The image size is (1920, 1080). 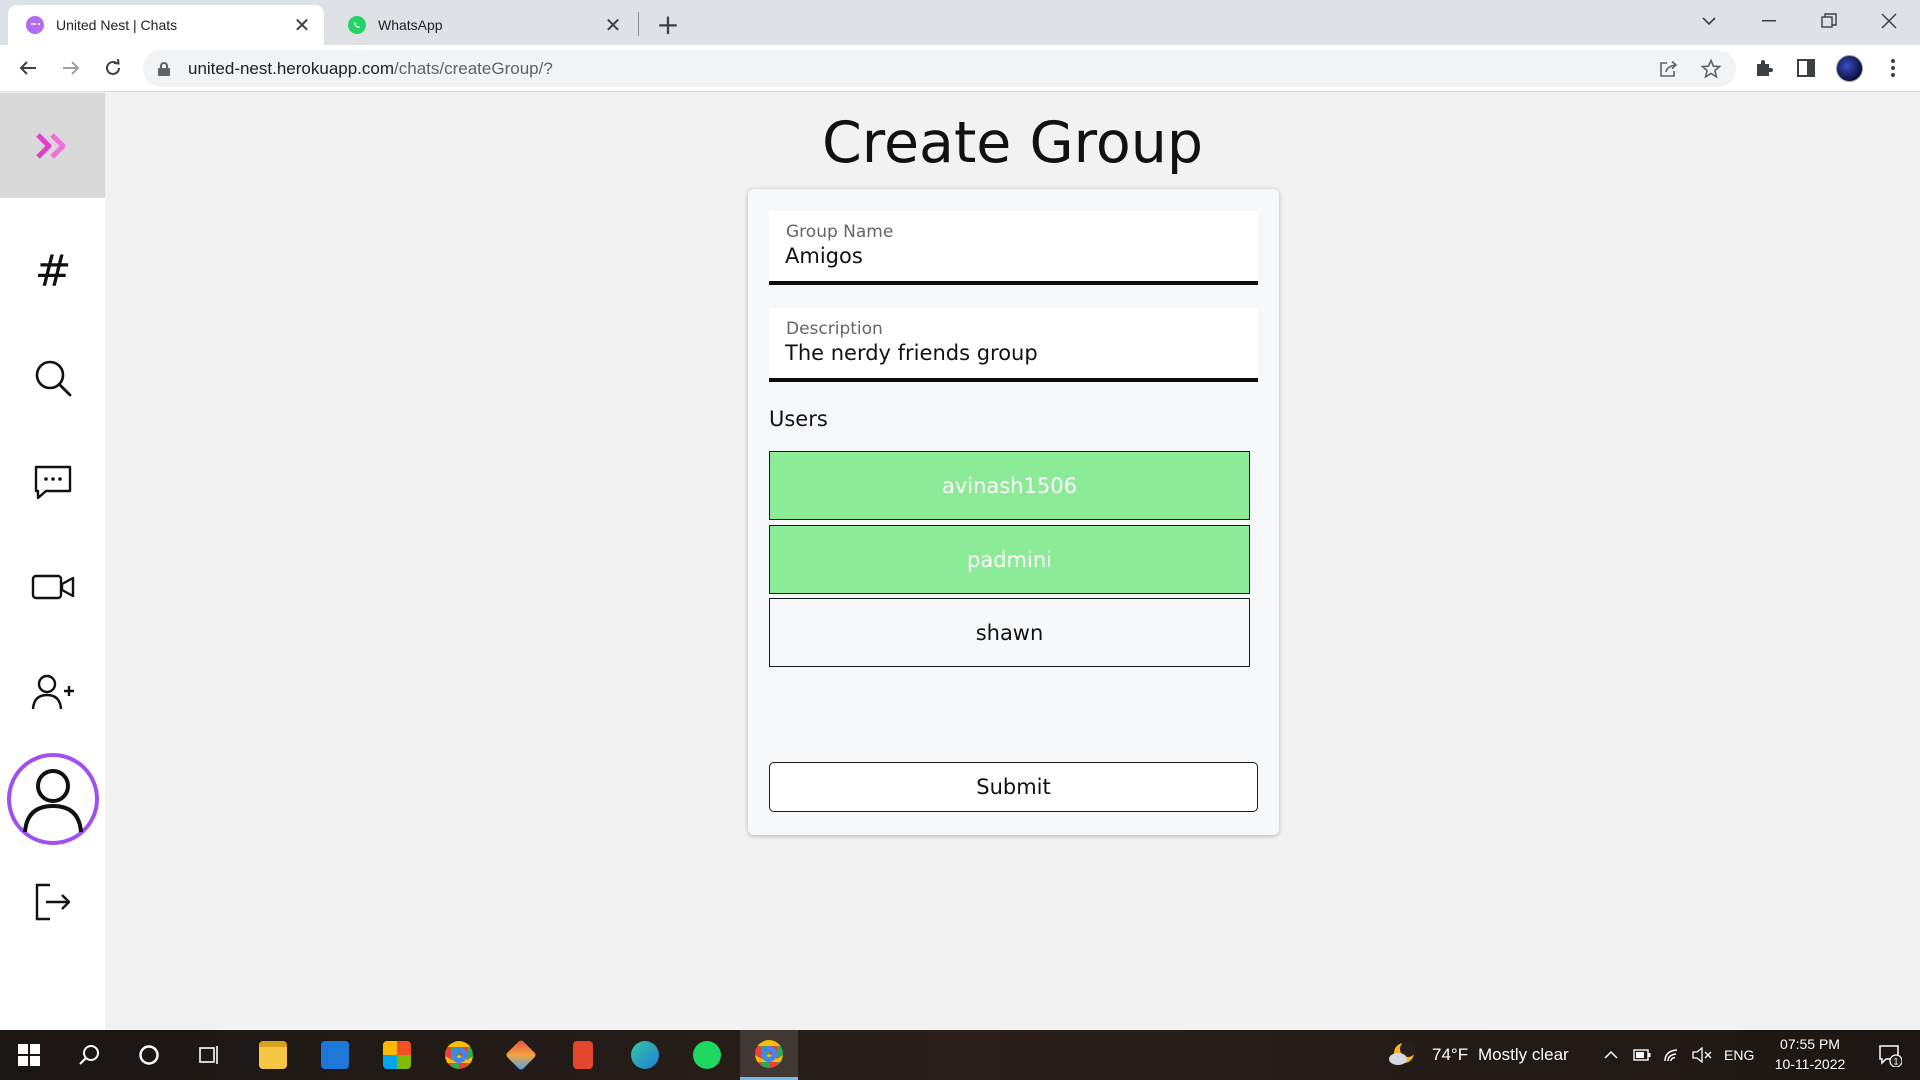 What do you see at coordinates (113, 68) in the screenshot?
I see `reload-icon` at bounding box center [113, 68].